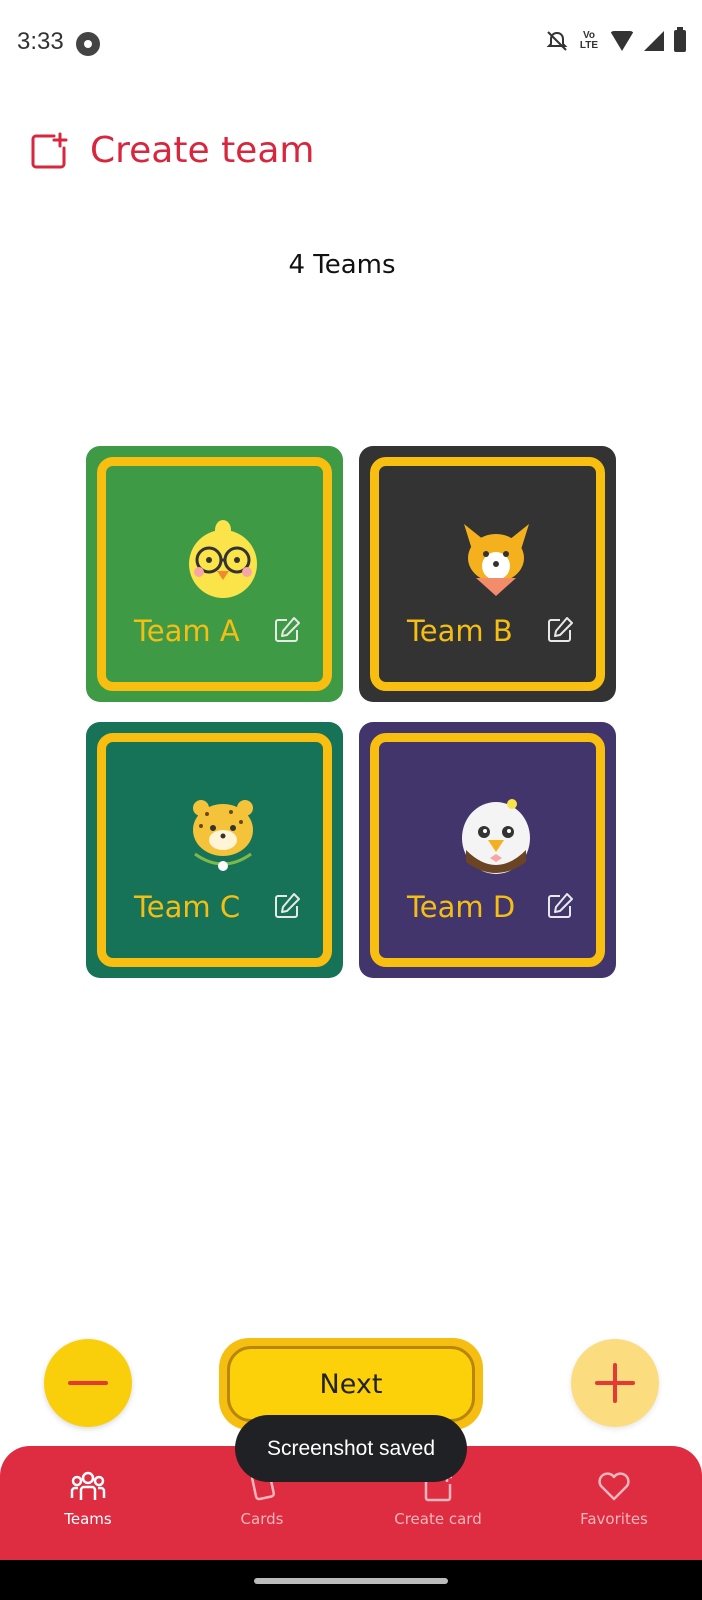 This screenshot has height=1600, width=702. I want to click on nav-label: Favorites, so click(614, 1519).